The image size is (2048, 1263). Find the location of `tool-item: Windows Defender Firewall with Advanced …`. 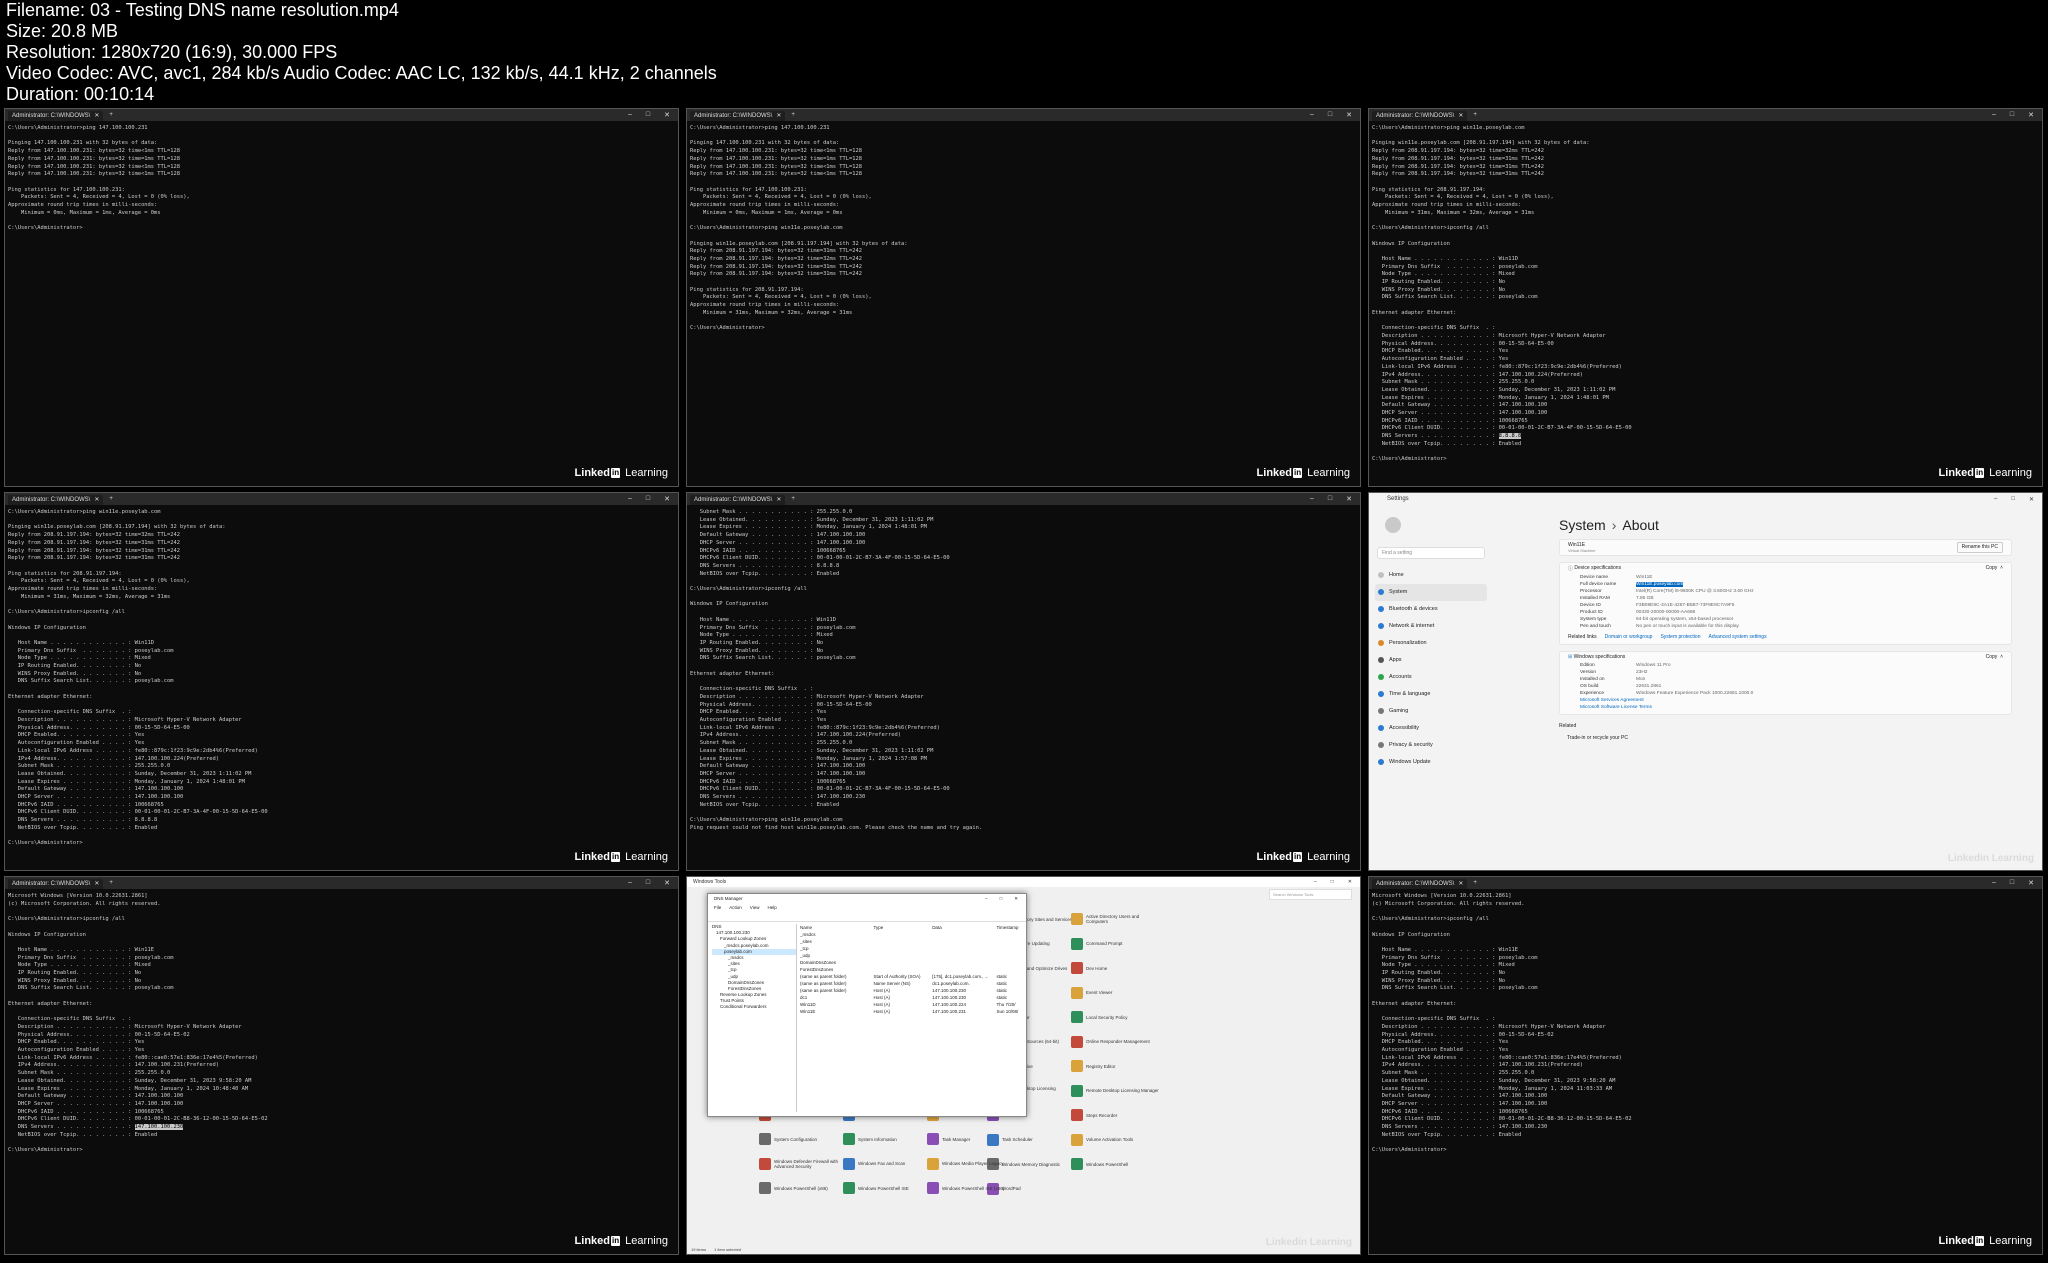

tool-item: Windows Defender Firewall with Advanced … is located at coordinates (804, 1163).